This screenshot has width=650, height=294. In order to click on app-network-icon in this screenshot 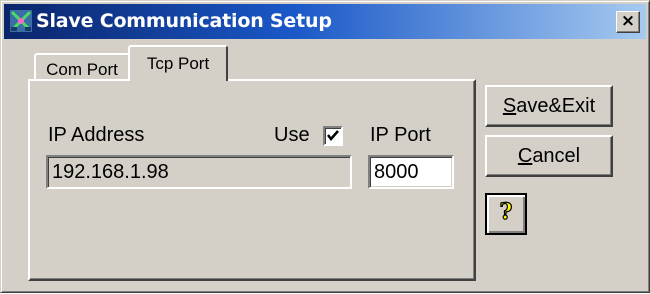, I will do `click(21, 21)`.